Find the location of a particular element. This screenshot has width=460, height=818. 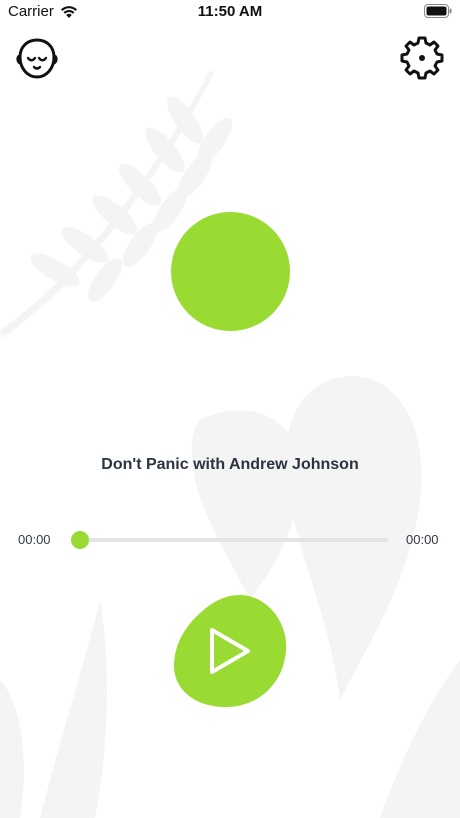

meditation-face-icon is located at coordinates (37, 58).